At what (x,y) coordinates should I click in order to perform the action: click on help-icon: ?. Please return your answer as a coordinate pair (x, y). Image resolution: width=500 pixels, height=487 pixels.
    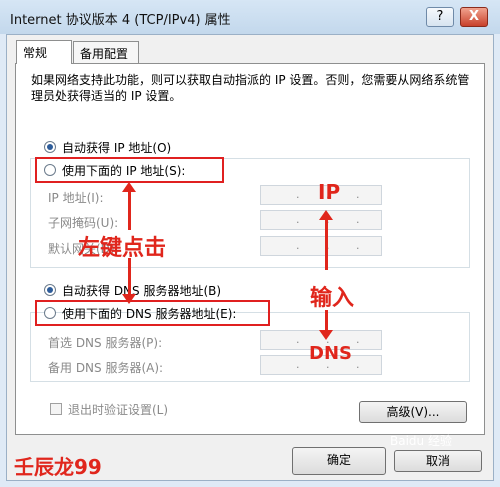
    Looking at the image, I should click on (440, 16).